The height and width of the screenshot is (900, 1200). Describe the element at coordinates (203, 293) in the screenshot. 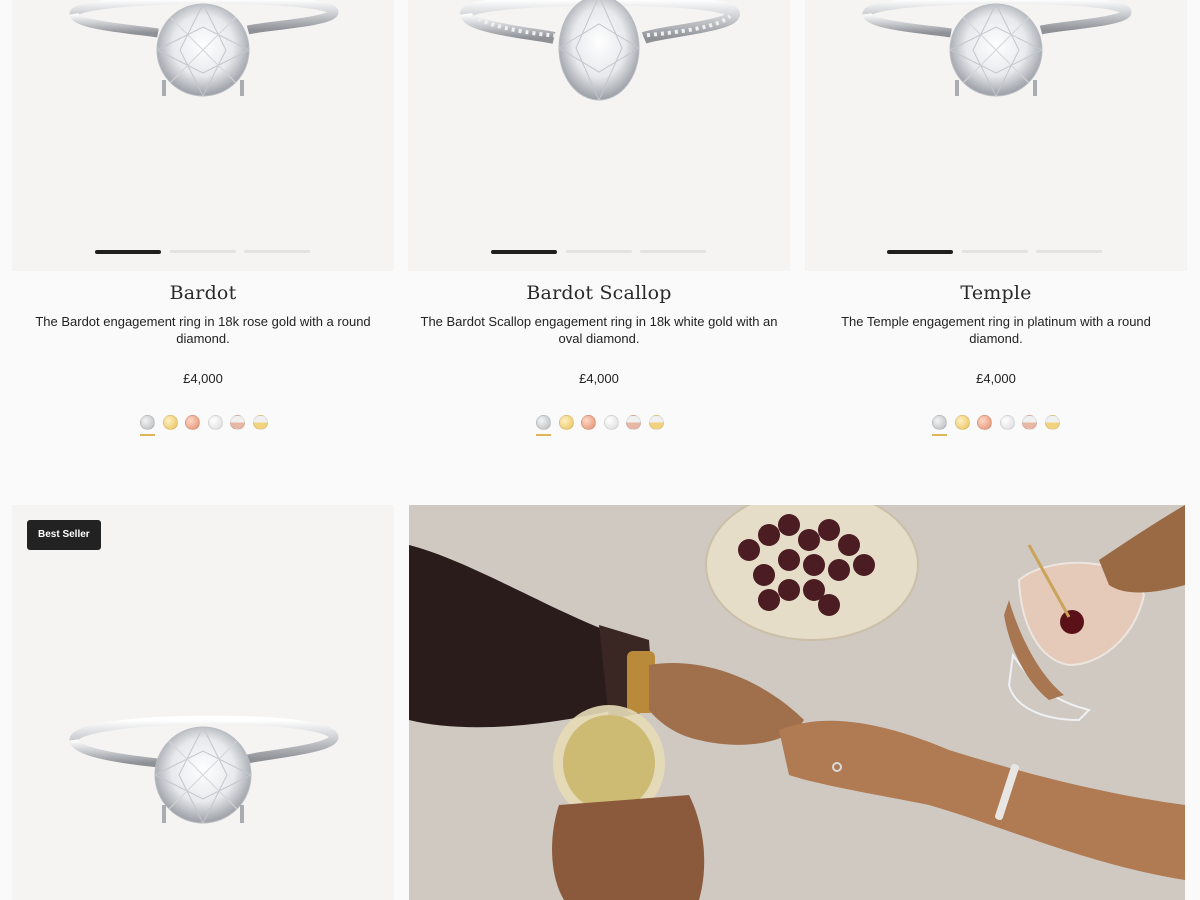

I see `product-title: Bardot` at that location.